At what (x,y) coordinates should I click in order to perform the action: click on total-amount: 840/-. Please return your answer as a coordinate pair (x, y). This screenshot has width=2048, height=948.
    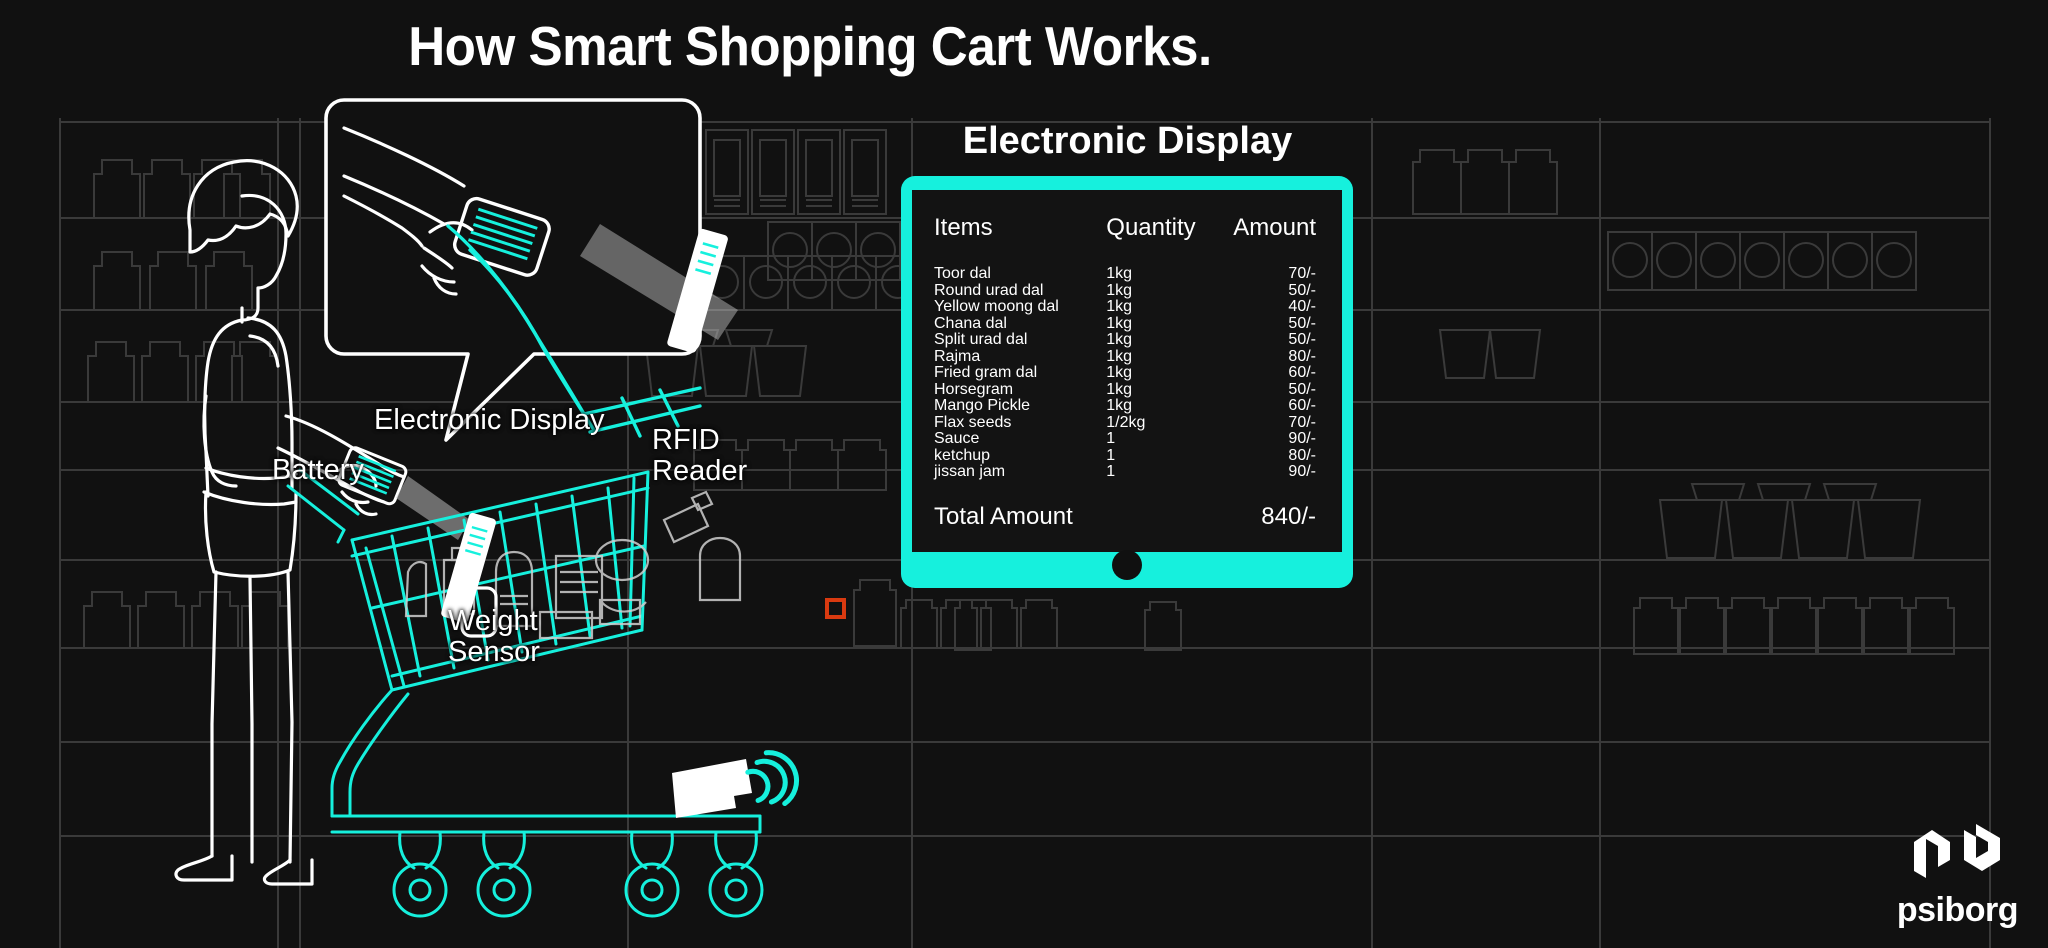
    Looking at the image, I should click on (1288, 516).